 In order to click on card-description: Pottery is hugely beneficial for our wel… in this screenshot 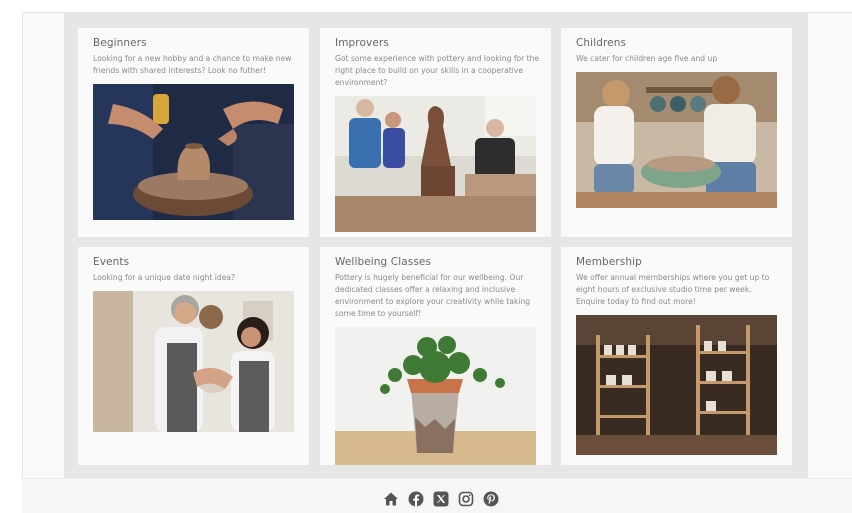, I will do `click(433, 295)`.